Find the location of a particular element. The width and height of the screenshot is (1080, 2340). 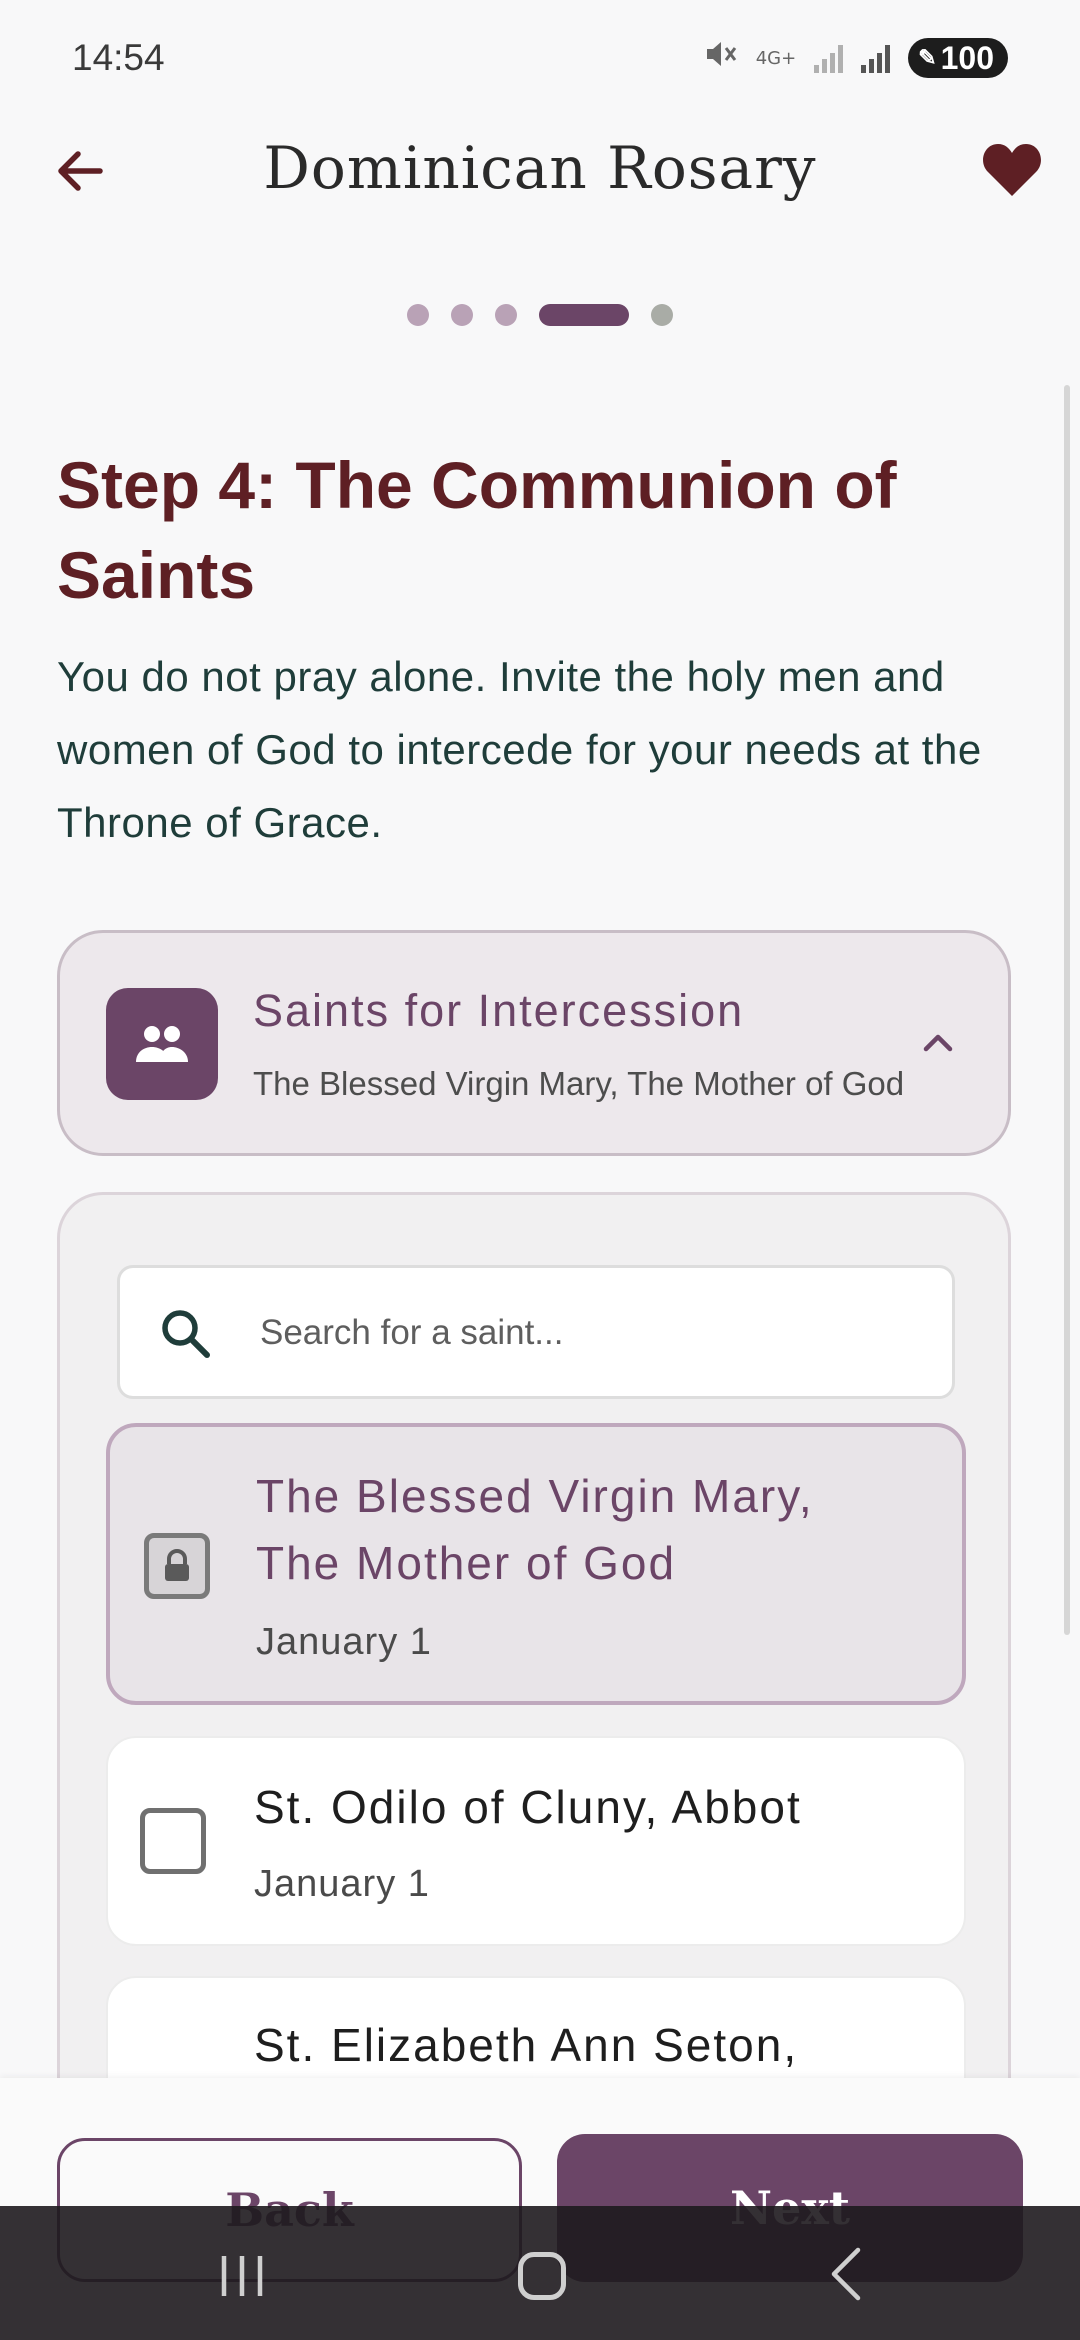

accordion-title: Saints for Intercession is located at coordinates (499, 1010).